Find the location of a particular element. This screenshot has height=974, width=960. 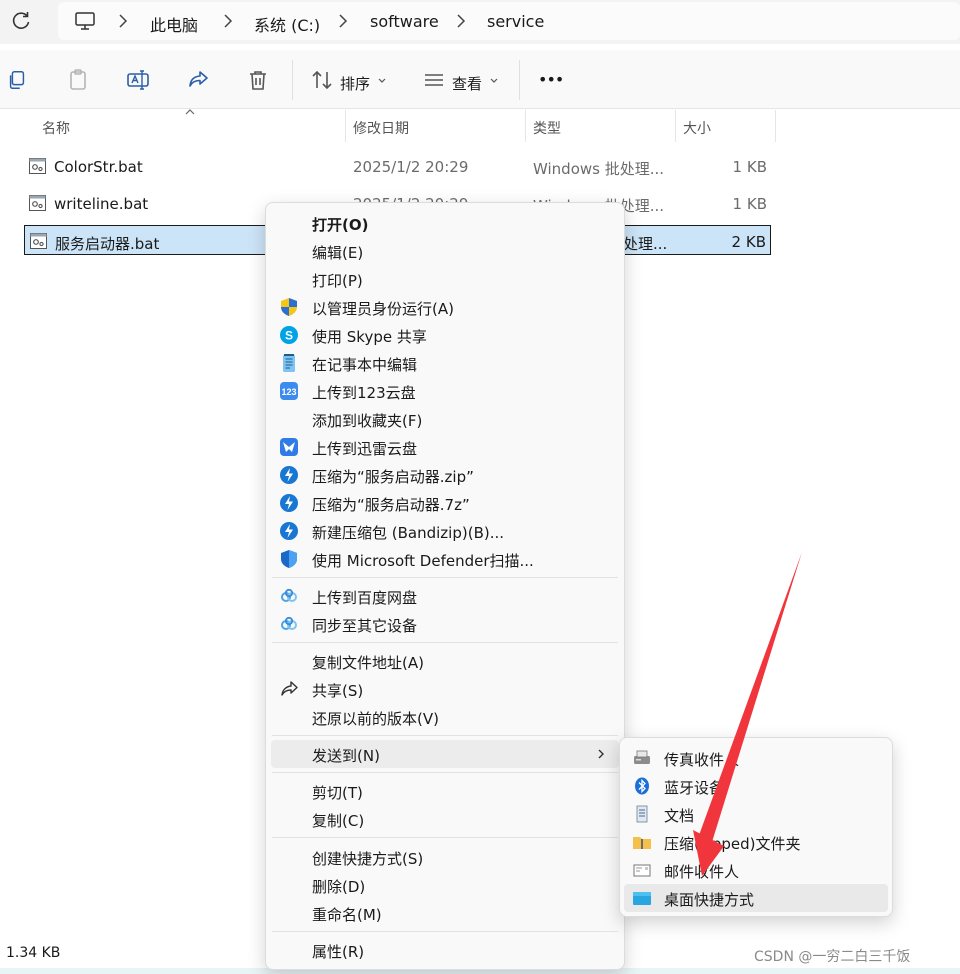

file-date: 2025/1/2 20:29 is located at coordinates (411, 167).